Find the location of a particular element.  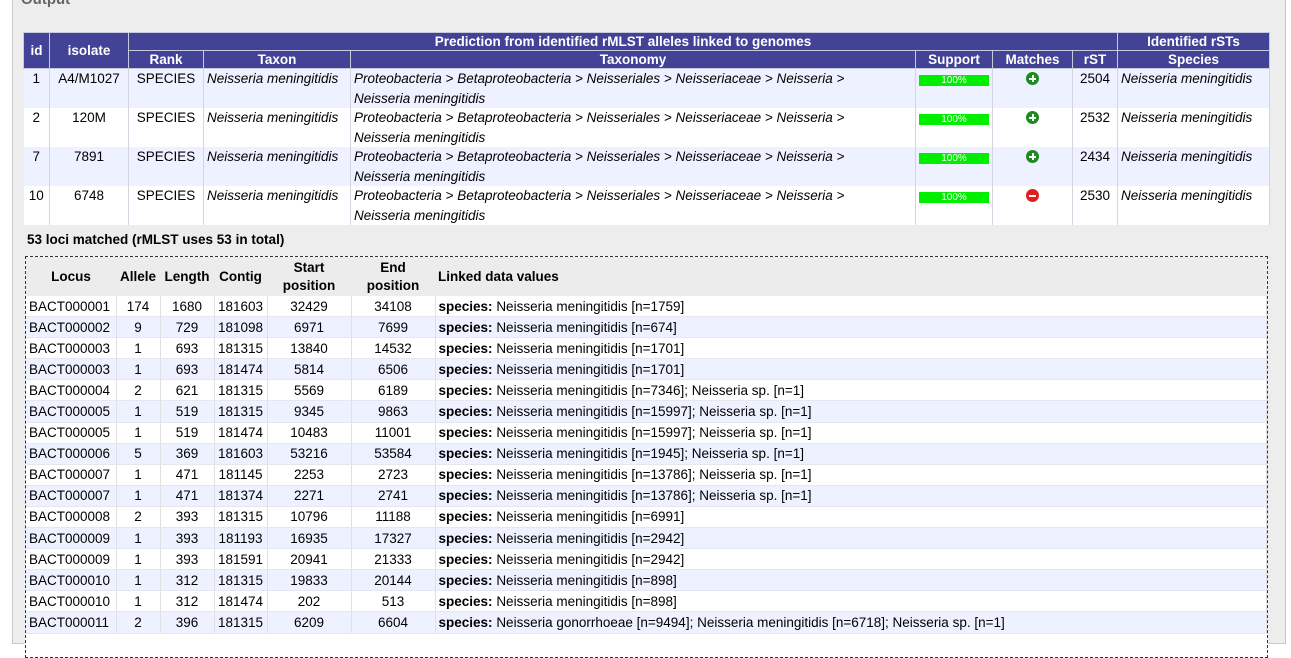

cell-end: 9863 is located at coordinates (393, 411).